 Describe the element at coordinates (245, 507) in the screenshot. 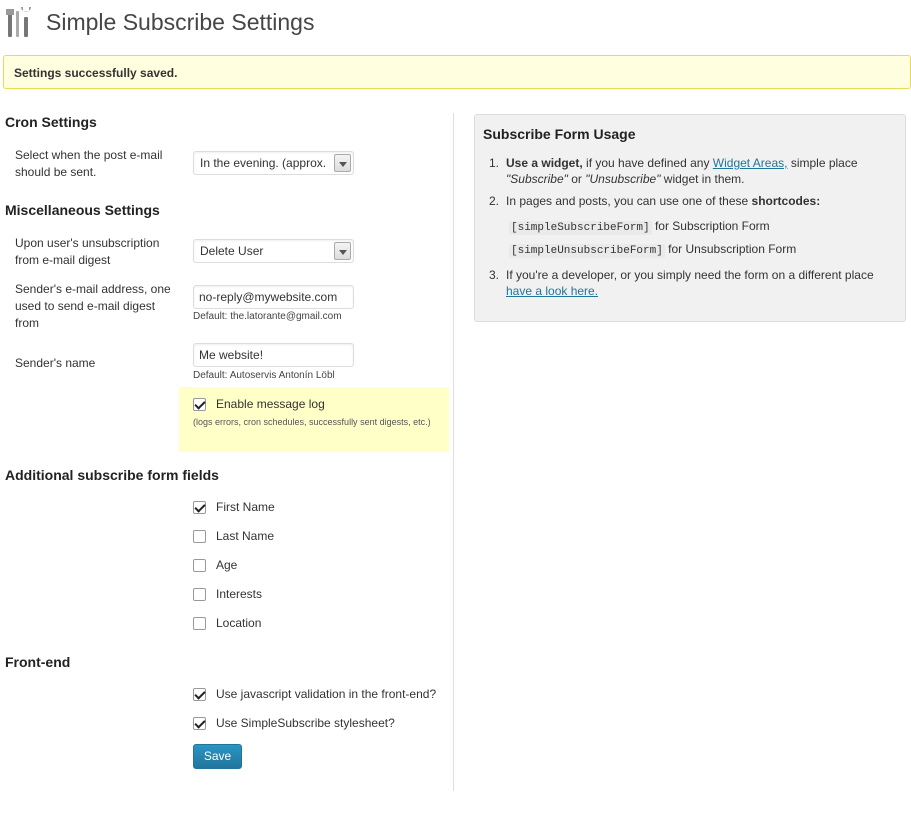

I see `first-name-label: First Name` at that location.